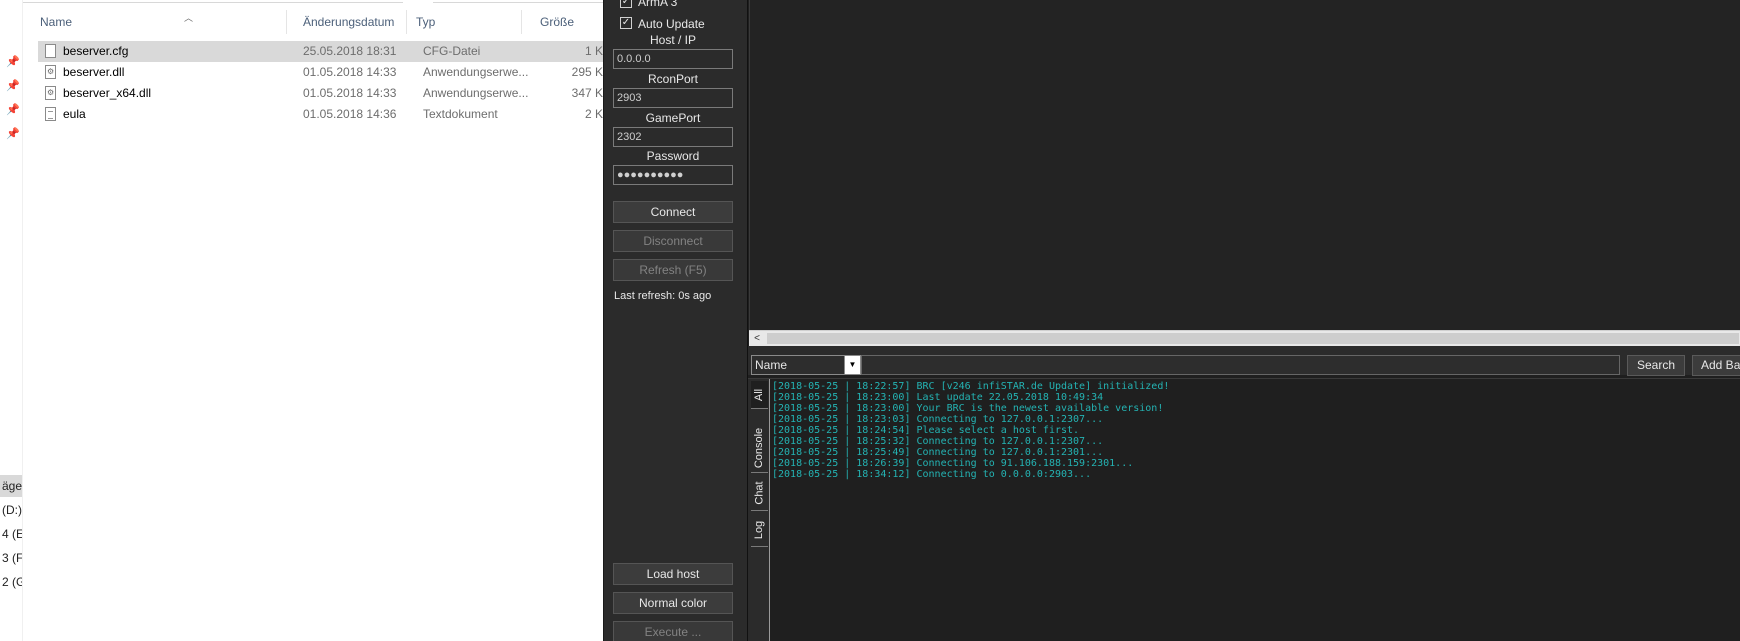 The image size is (1740, 641). Describe the element at coordinates (673, 156) in the screenshot. I see `password-label: Password` at that location.